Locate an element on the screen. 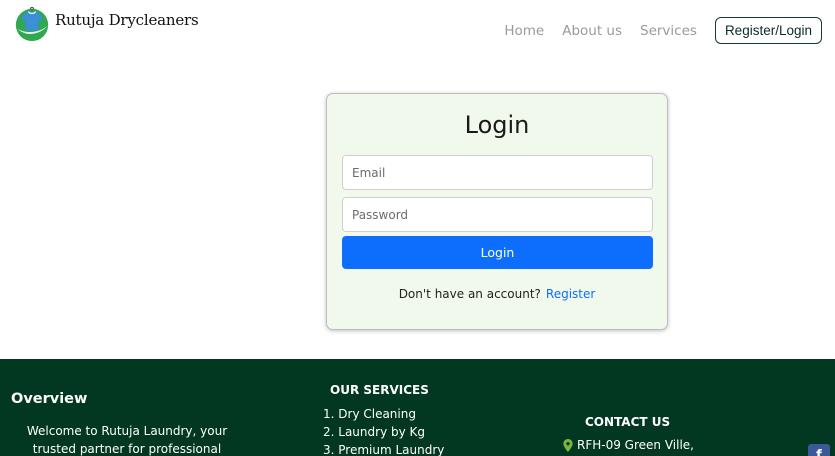 The height and width of the screenshot is (456, 835). service-item: 3. Premium Laundry is located at coordinates (384, 449).